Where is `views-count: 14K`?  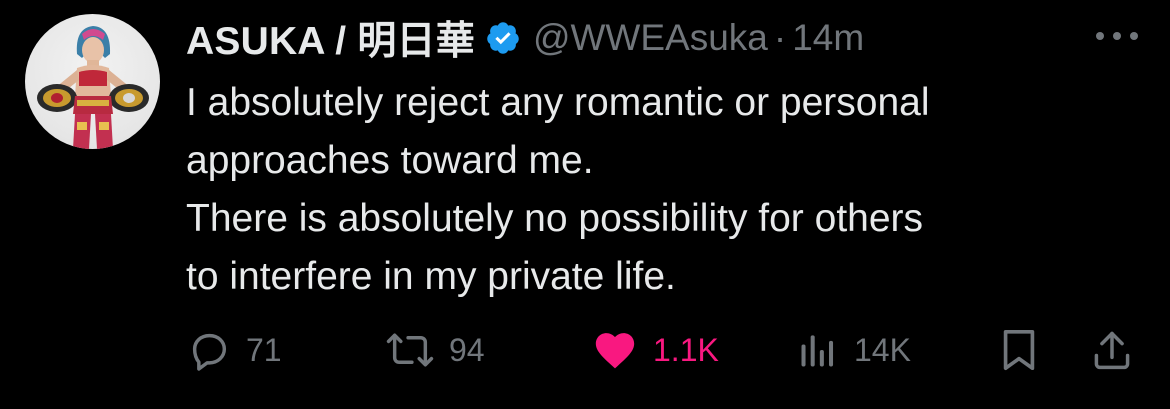 views-count: 14K is located at coordinates (882, 349).